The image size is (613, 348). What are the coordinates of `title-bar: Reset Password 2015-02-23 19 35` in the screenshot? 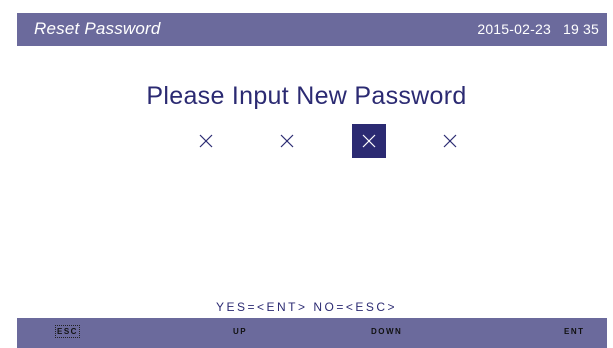 It's located at (312, 29).